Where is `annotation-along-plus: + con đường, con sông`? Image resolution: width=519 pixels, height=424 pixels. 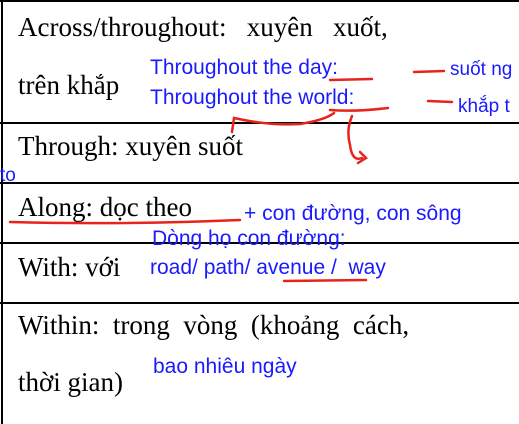
annotation-along-plus: + con đường, con sông is located at coordinates (353, 213).